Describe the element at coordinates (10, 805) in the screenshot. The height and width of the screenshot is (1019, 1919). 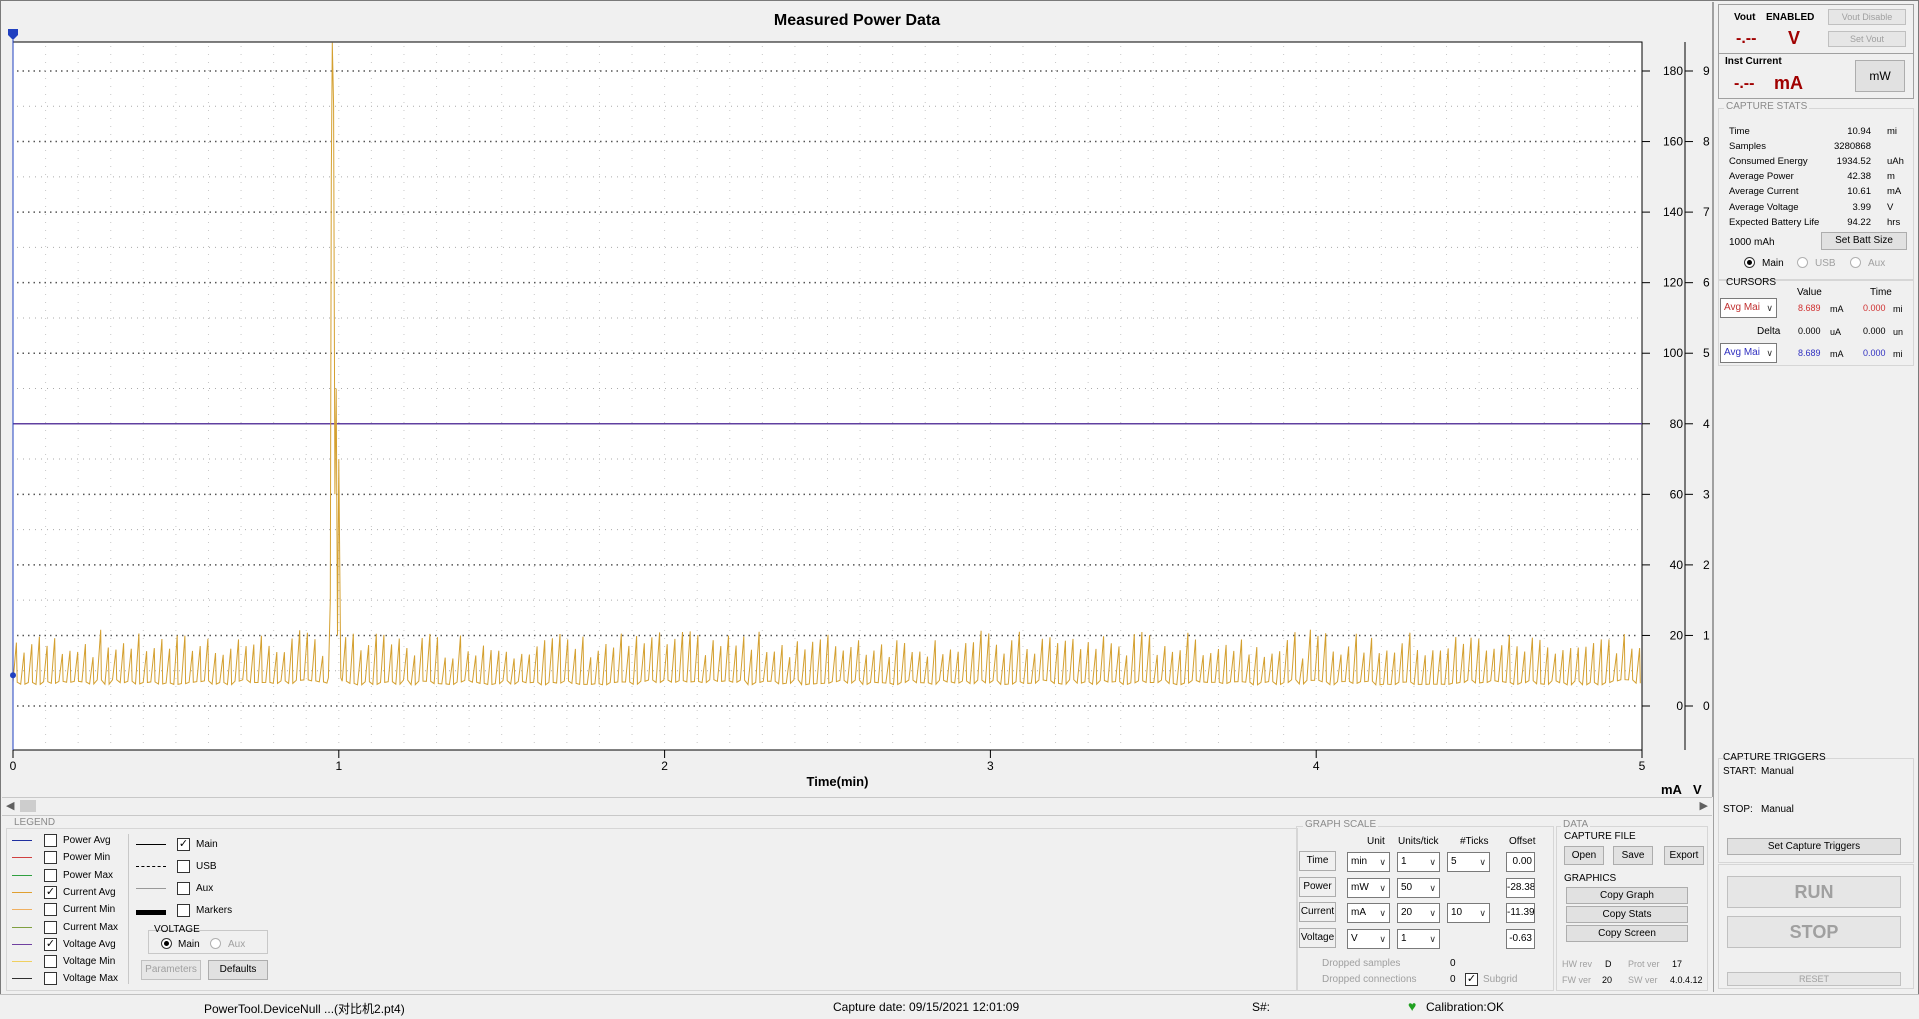
I see `scroll-left-icon: ◀` at that location.